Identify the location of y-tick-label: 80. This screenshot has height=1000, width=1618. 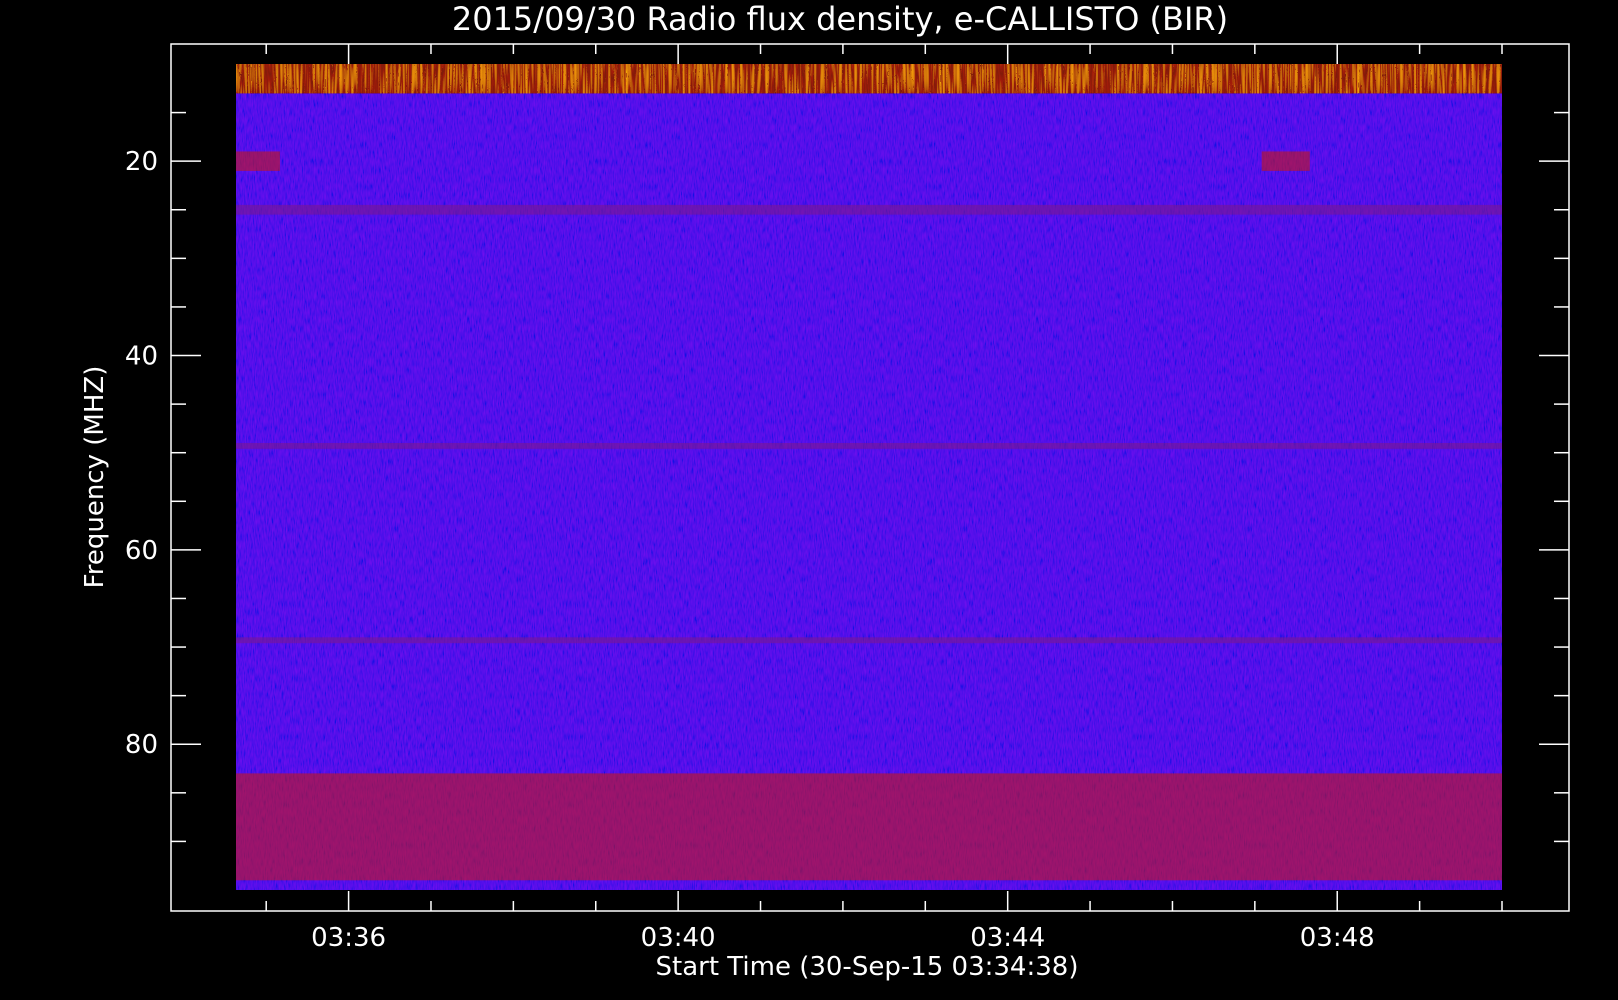
(141, 745).